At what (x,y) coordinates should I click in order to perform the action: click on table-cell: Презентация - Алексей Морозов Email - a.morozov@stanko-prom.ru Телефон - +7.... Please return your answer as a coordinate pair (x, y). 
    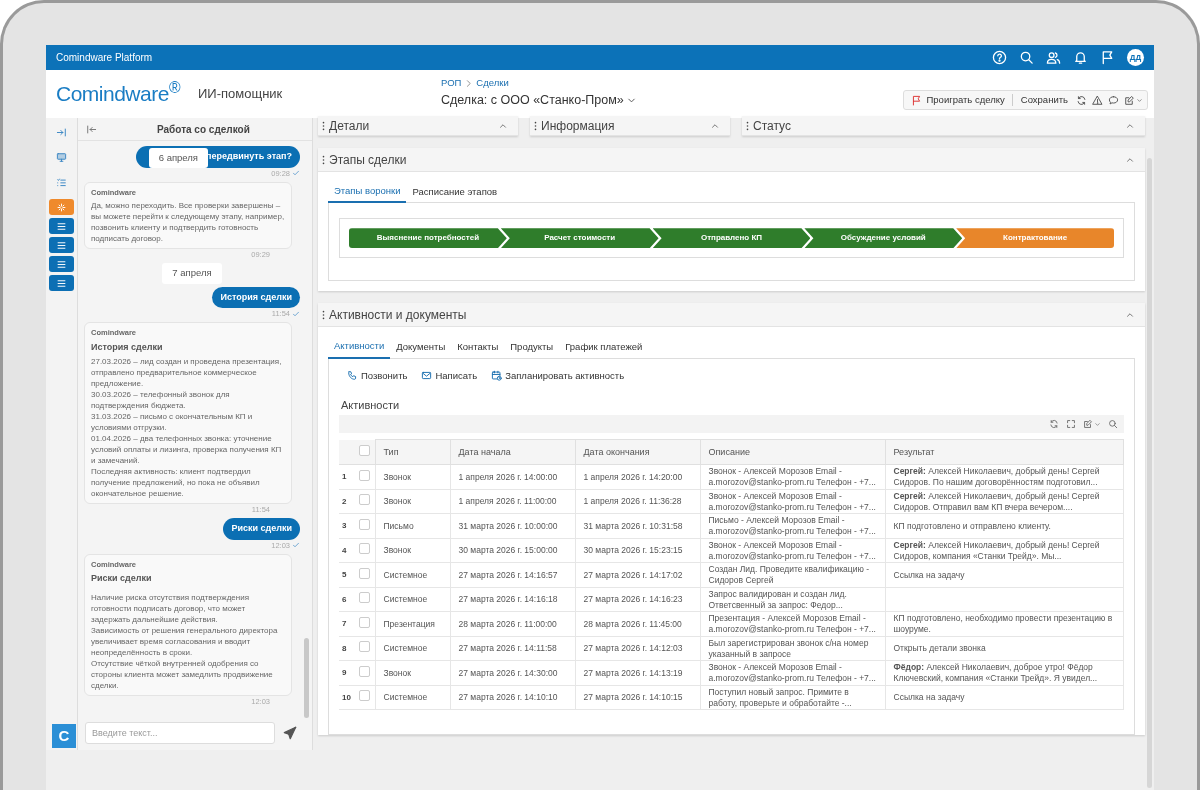
    Looking at the image, I should click on (792, 623).